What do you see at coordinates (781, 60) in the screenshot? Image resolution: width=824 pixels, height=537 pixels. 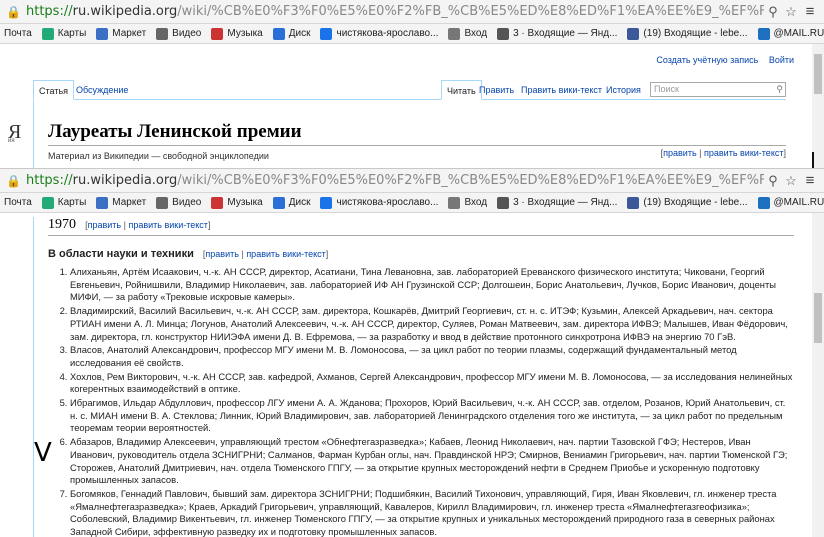 I see `login-link: Войти` at bounding box center [781, 60].